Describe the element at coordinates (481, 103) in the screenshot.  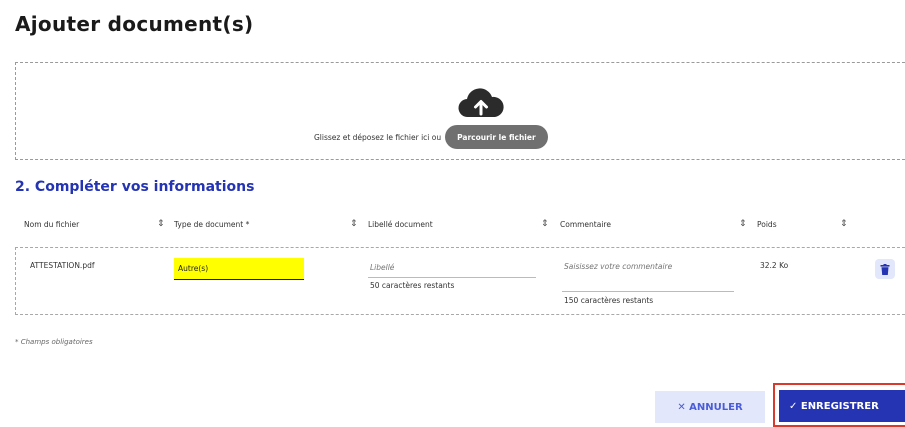
I see `cloud-upload-icon` at that location.